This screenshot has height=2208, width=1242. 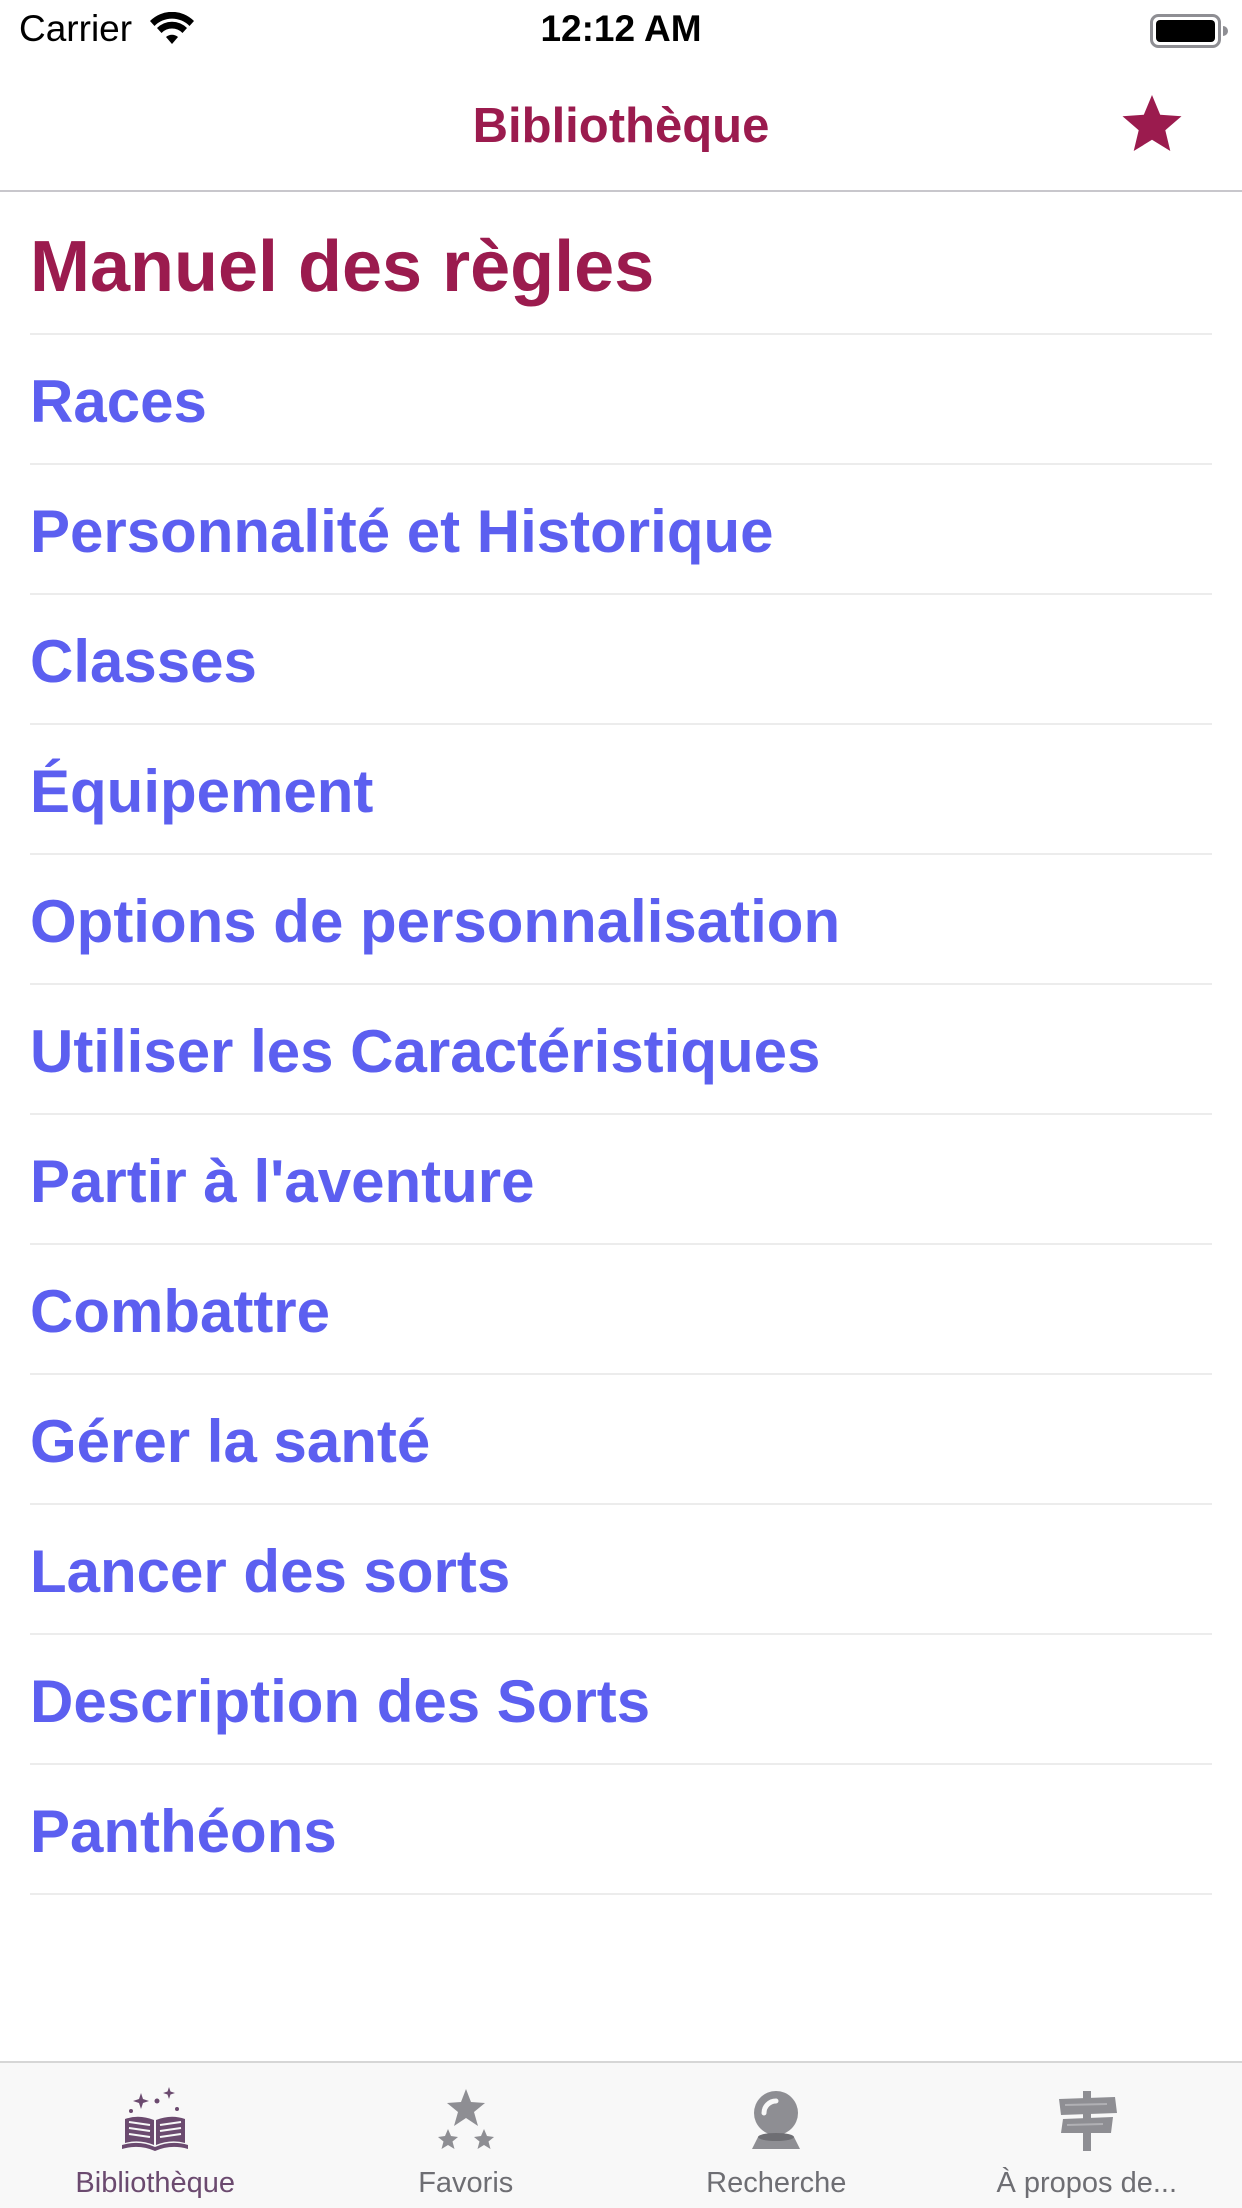 I want to click on list-item-personnalite: Personnalité et Historique, so click(x=621, y=530).